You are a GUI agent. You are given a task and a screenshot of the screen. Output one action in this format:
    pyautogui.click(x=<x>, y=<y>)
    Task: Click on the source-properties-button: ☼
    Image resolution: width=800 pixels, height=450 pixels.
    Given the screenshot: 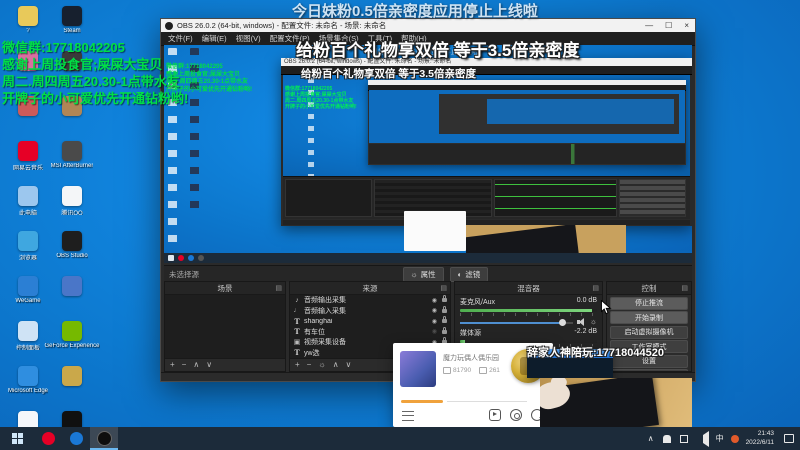 What is the action you would take?
    pyautogui.click(x=321, y=365)
    